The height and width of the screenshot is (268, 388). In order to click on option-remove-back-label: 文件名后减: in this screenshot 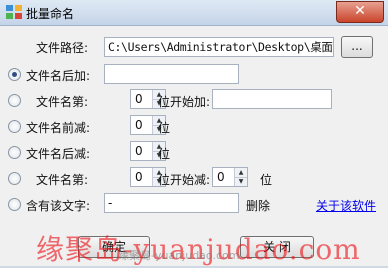, I will do `click(58, 154)`.